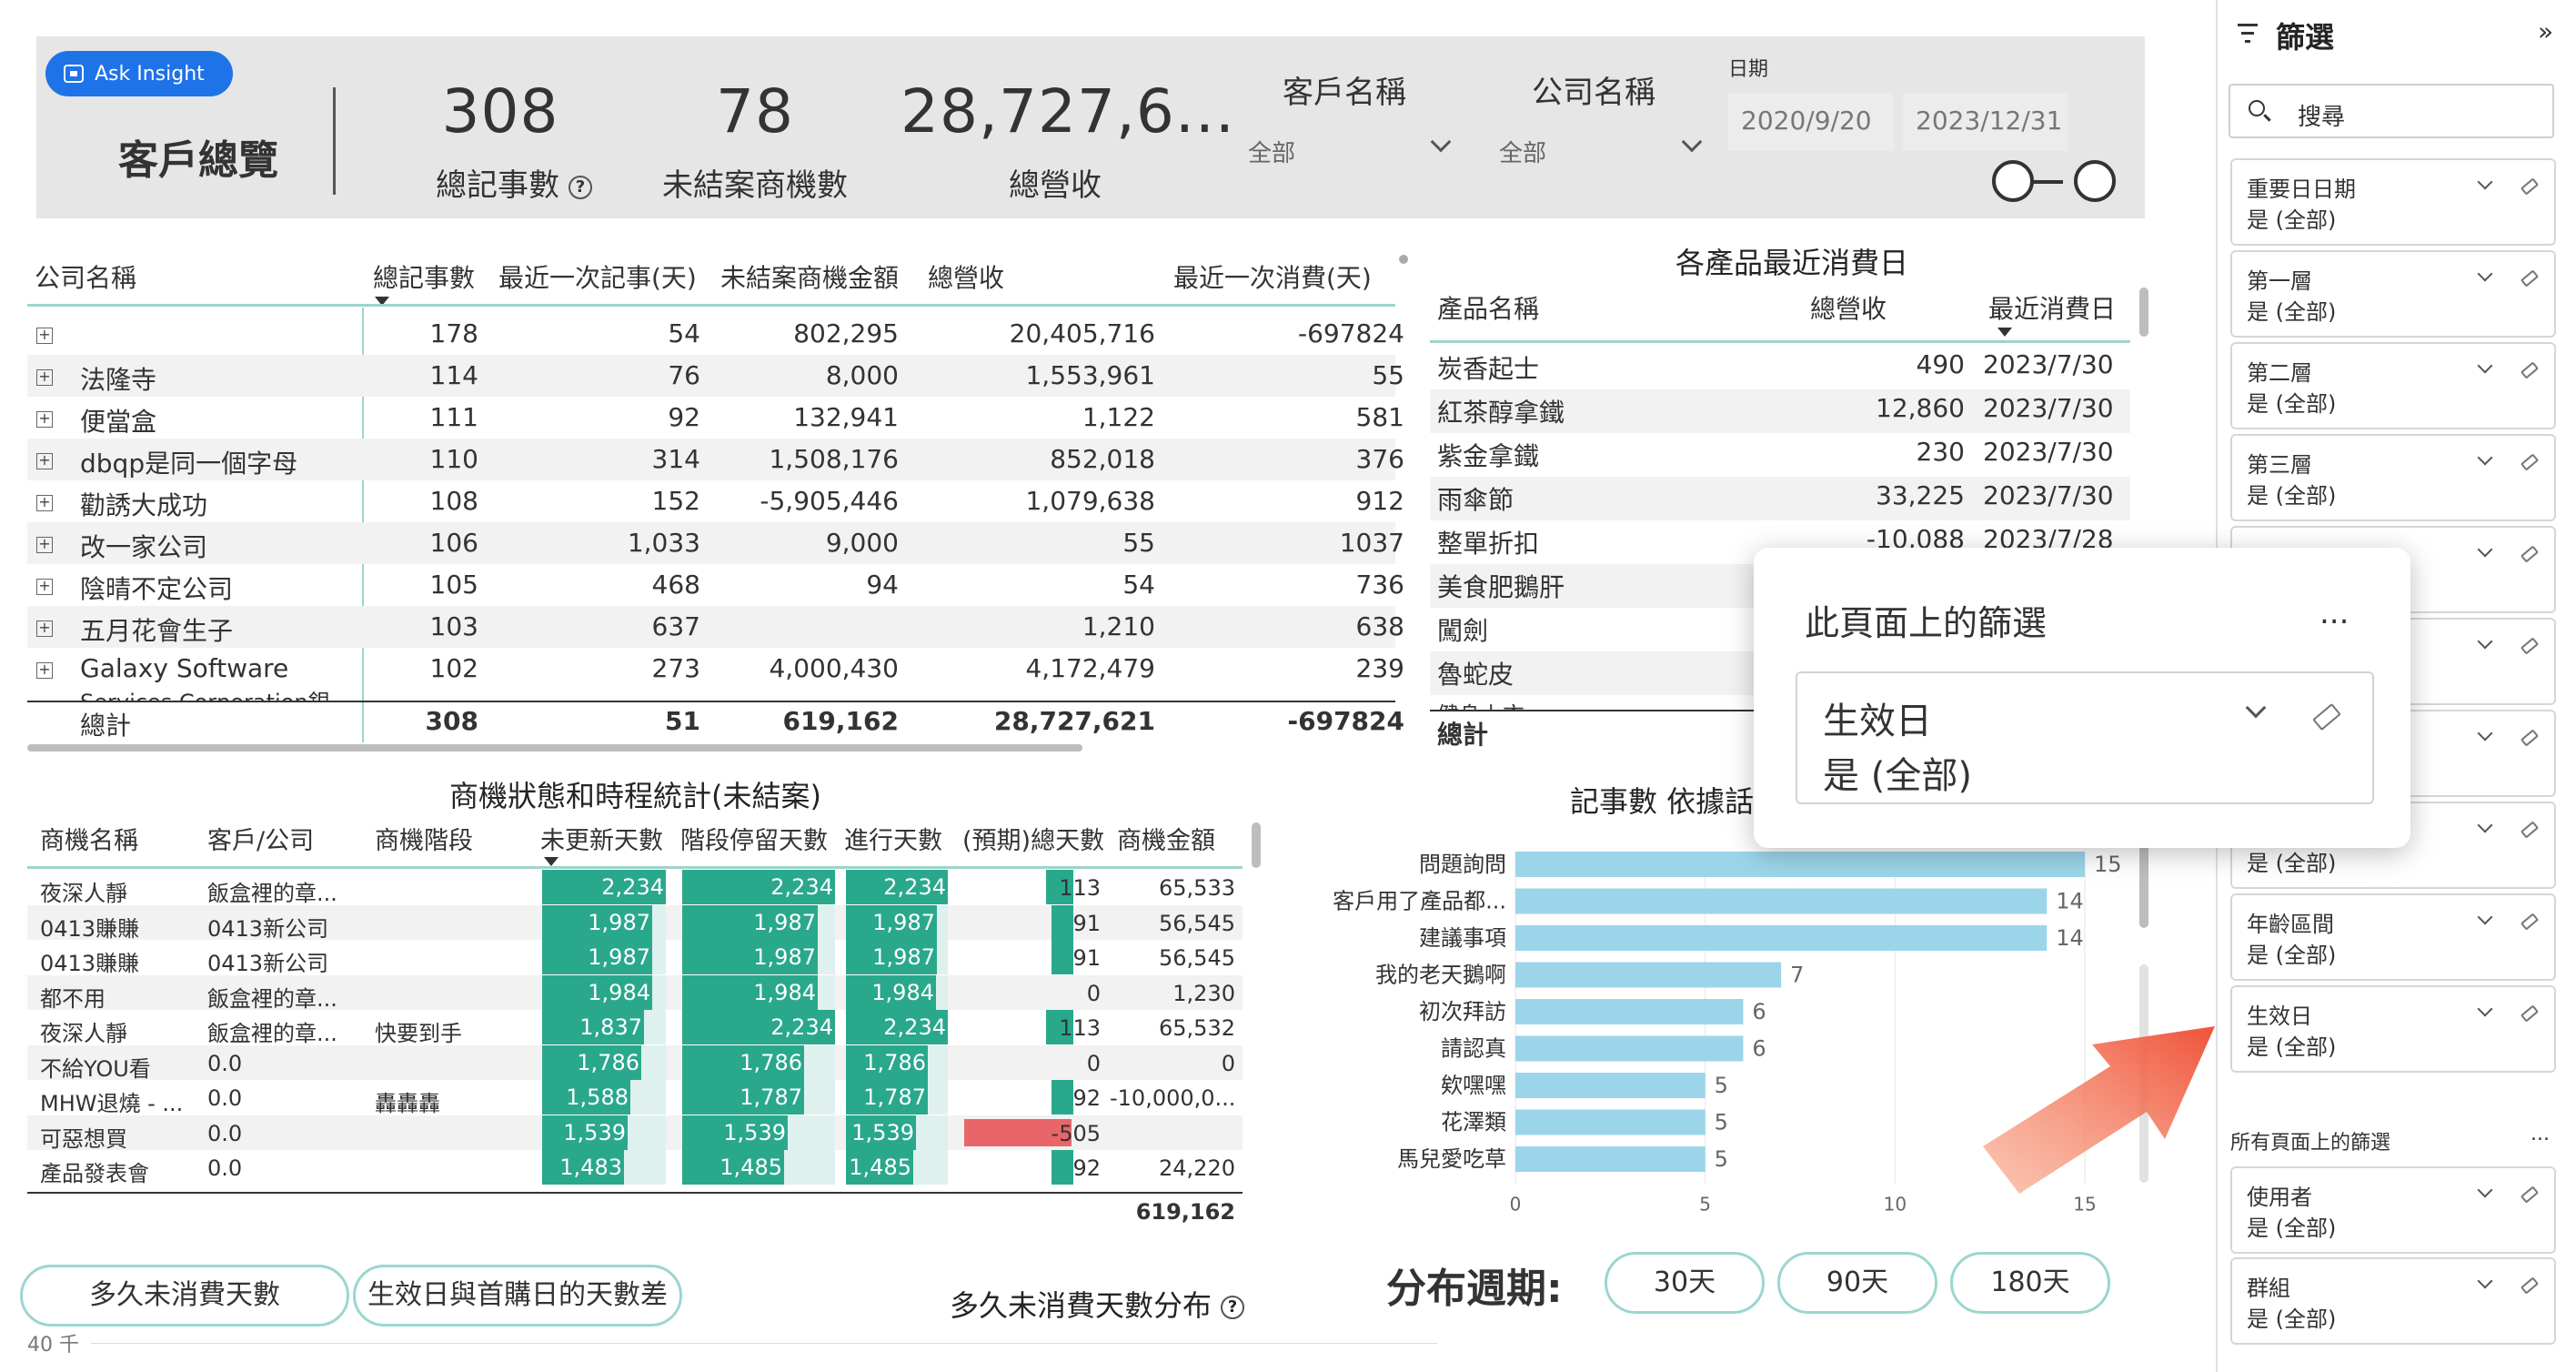 This screenshot has height=1372, width=2576. I want to click on opportunity-column: 進行天數, so click(893, 838).